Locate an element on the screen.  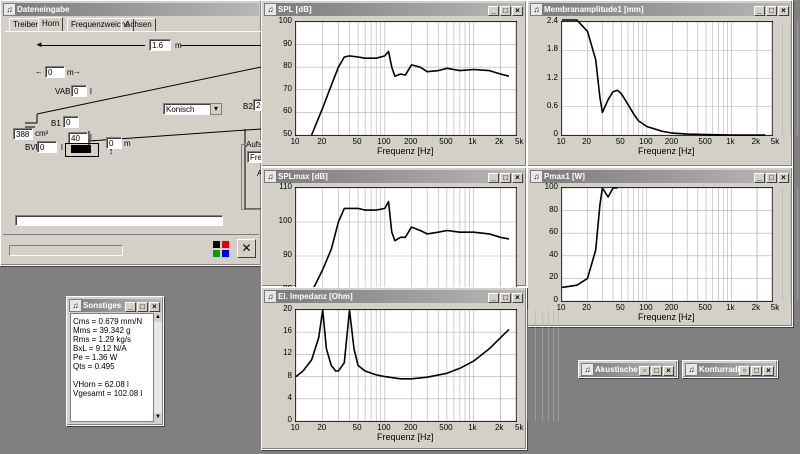
scroll-down-icon: ▼ is located at coordinates (158, 417).